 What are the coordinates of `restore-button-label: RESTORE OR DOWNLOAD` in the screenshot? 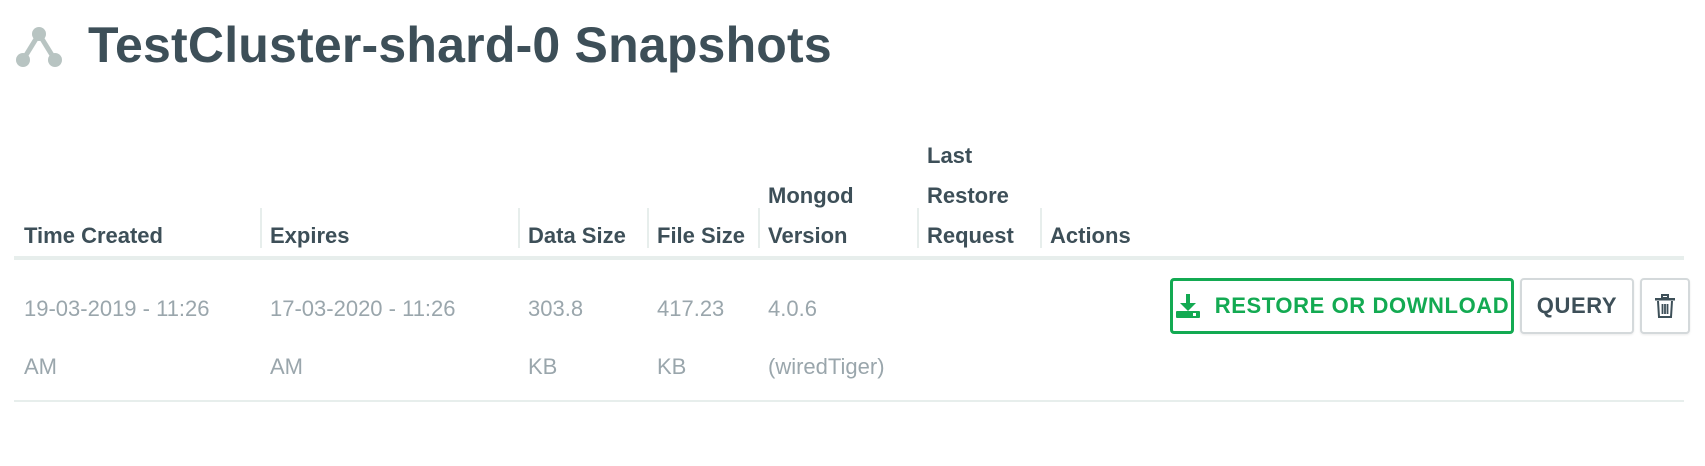 It's located at (1362, 305).